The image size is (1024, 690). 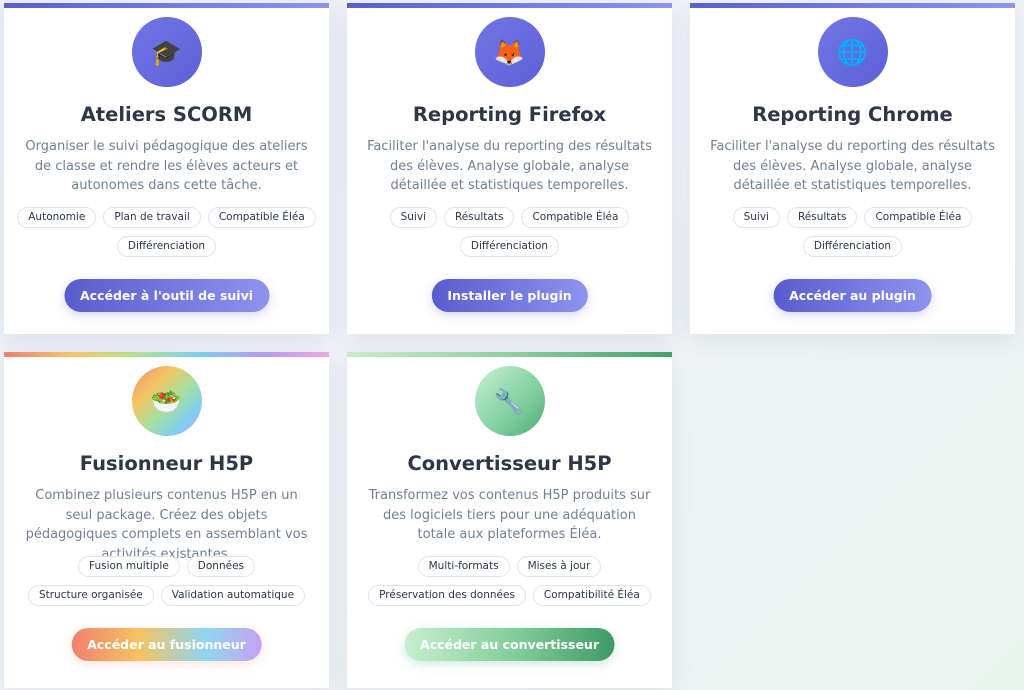 I want to click on install-plugin-button: Installer le plugin, so click(x=509, y=295).